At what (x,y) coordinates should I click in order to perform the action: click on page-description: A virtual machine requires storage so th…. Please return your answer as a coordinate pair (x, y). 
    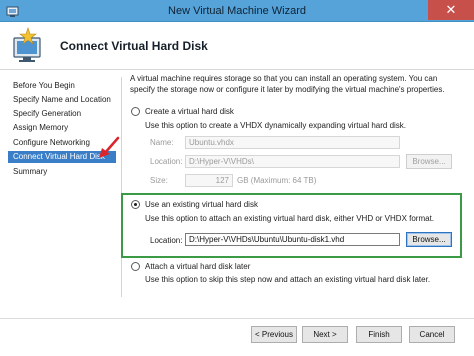
    Looking at the image, I should click on (287, 84).